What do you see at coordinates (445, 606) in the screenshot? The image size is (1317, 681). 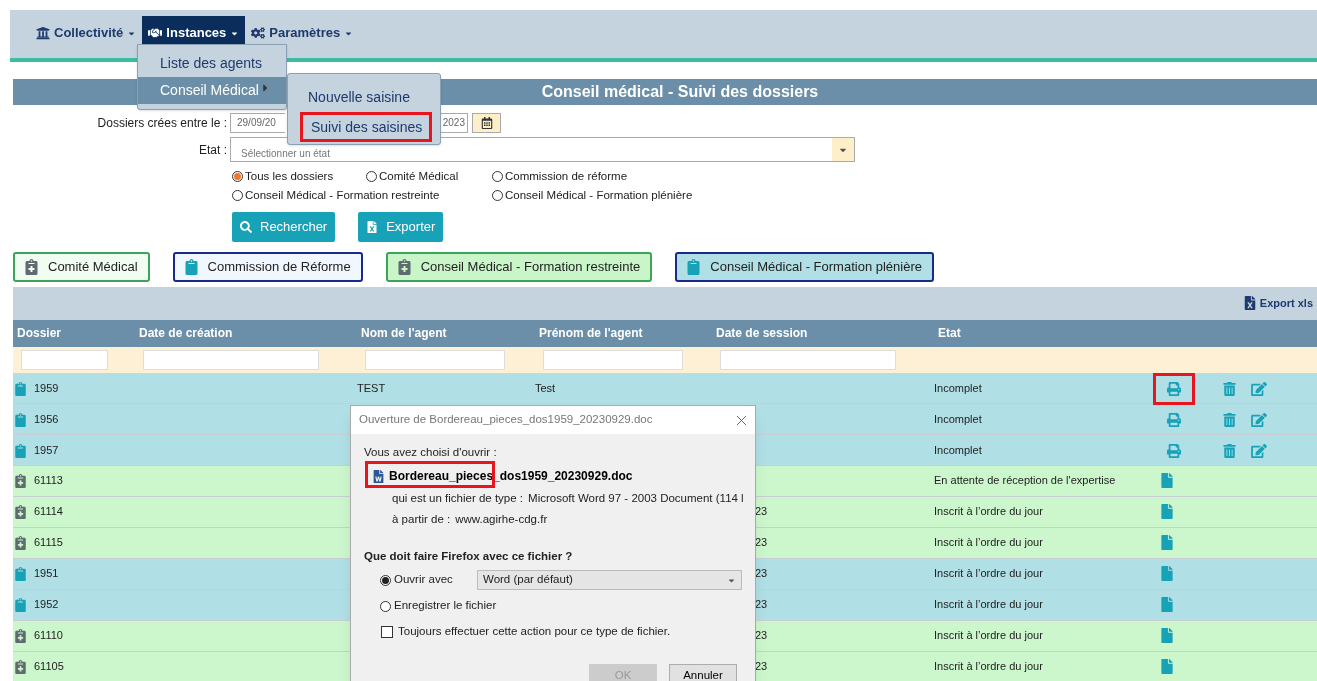 I see `radio-label: Enregistrer le fichier` at bounding box center [445, 606].